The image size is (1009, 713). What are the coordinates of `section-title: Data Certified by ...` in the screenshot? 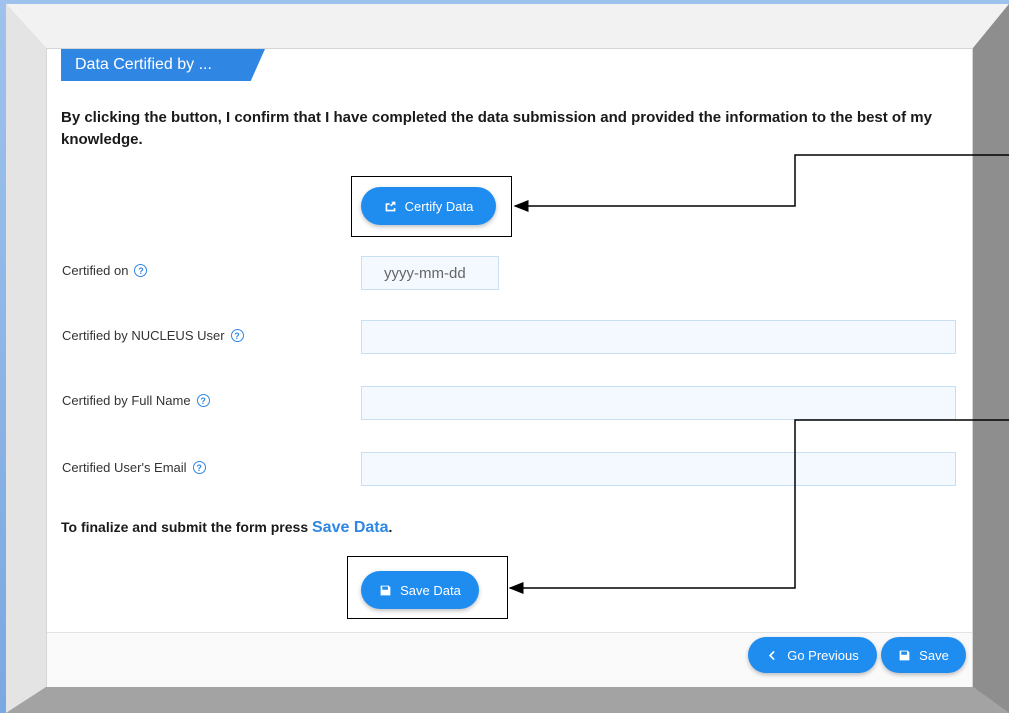 It's located at (163, 65).